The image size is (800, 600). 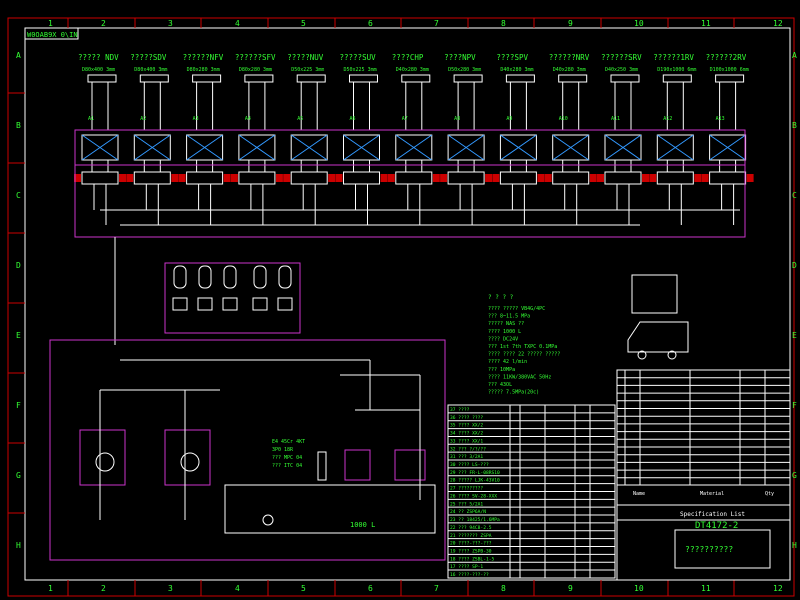 What do you see at coordinates (460, 57) in the screenshot?
I see `cylinder-label: ????NPV` at bounding box center [460, 57].